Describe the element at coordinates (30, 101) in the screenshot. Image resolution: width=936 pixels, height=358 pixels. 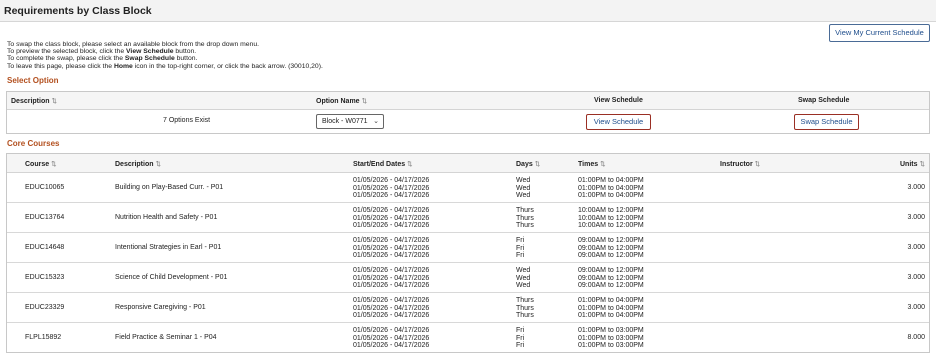
I see `header-label: Description` at that location.